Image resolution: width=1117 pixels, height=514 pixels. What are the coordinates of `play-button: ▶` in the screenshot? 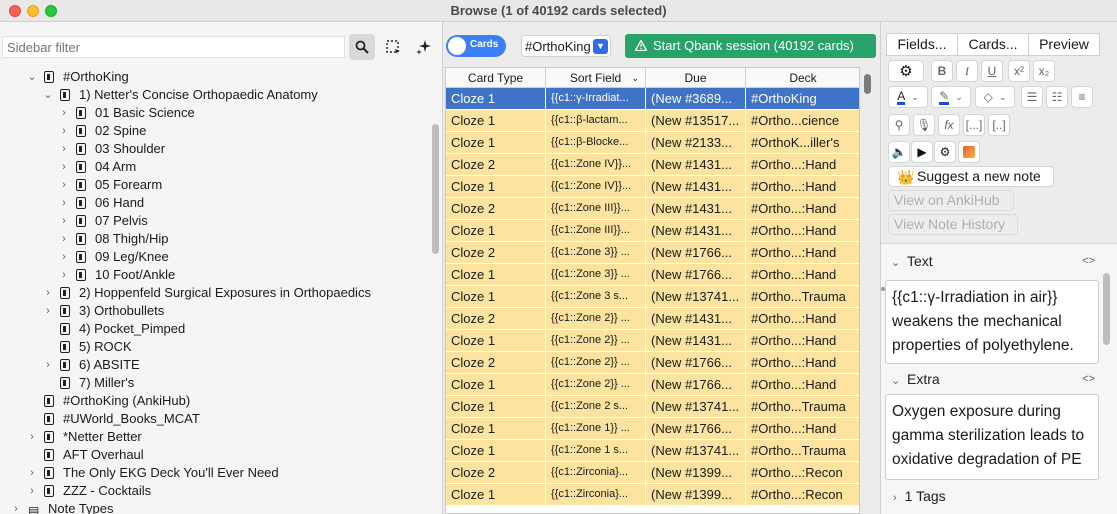 It's located at (922, 152).